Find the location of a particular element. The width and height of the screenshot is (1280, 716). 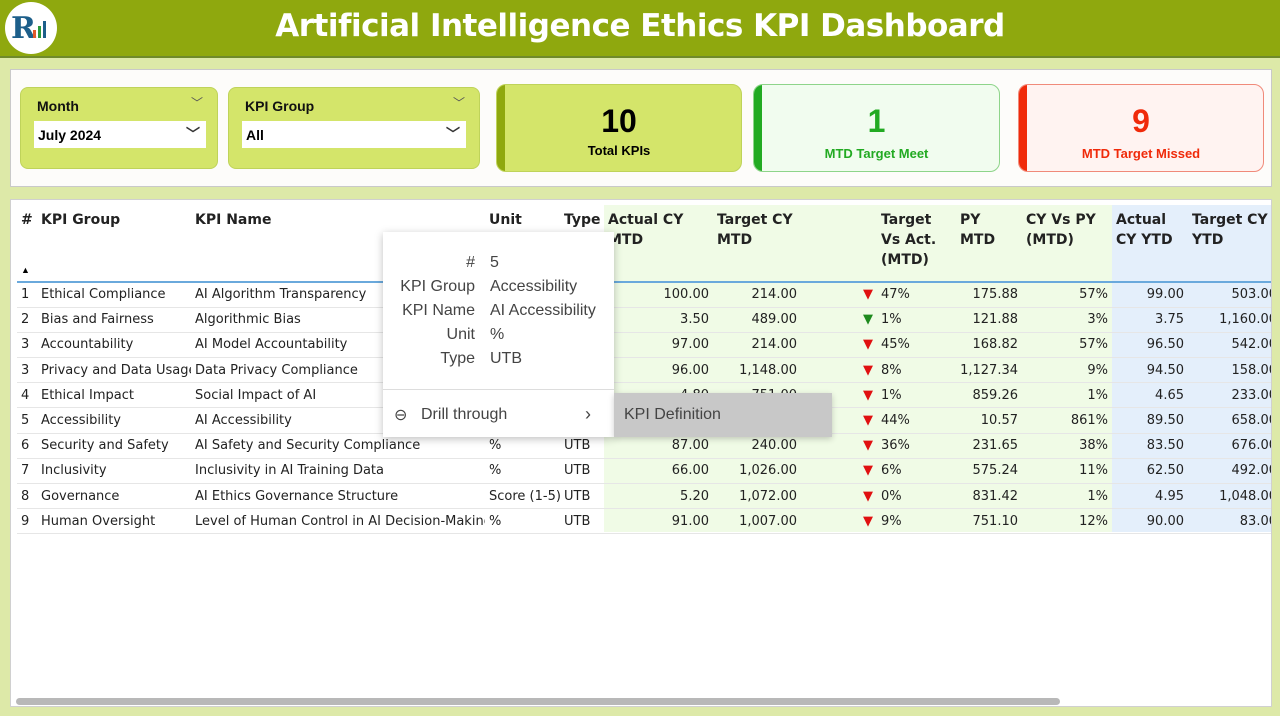

cell-py: 175.88 is located at coordinates (989, 295).